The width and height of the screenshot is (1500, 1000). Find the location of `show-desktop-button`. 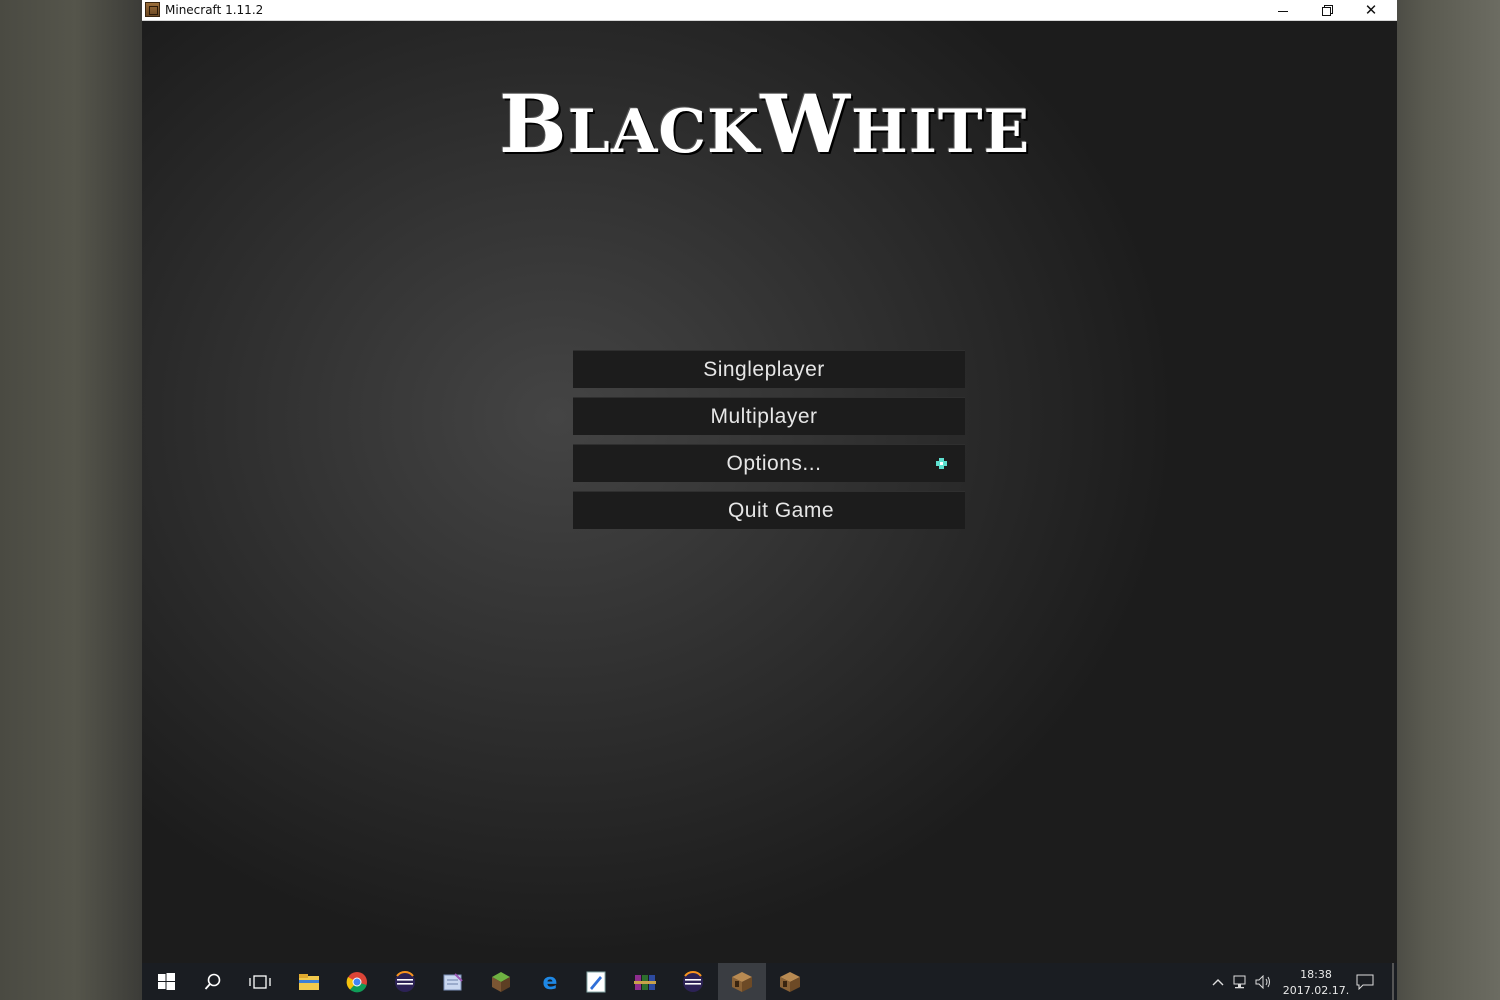

show-desktop-button is located at coordinates (1393, 981).